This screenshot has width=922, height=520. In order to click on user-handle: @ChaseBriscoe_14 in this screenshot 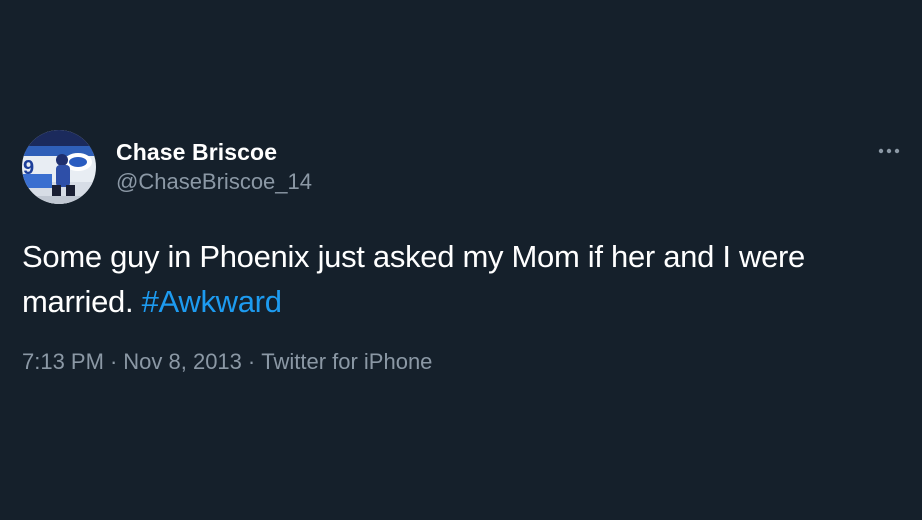, I will do `click(214, 182)`.